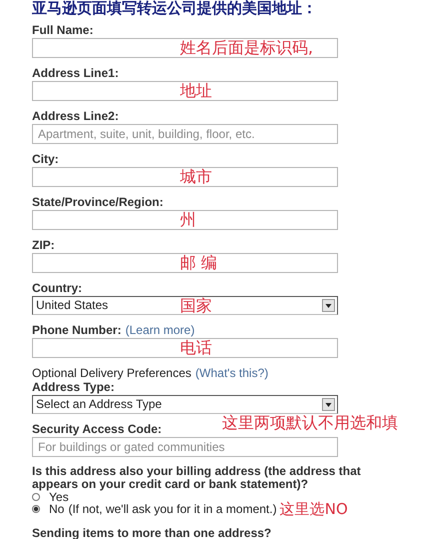 The width and height of the screenshot is (422, 539). Describe the element at coordinates (174, 8) in the screenshot. I see `page-heading: 亚马逊页面填写转运公司提供的美国地址：` at that location.